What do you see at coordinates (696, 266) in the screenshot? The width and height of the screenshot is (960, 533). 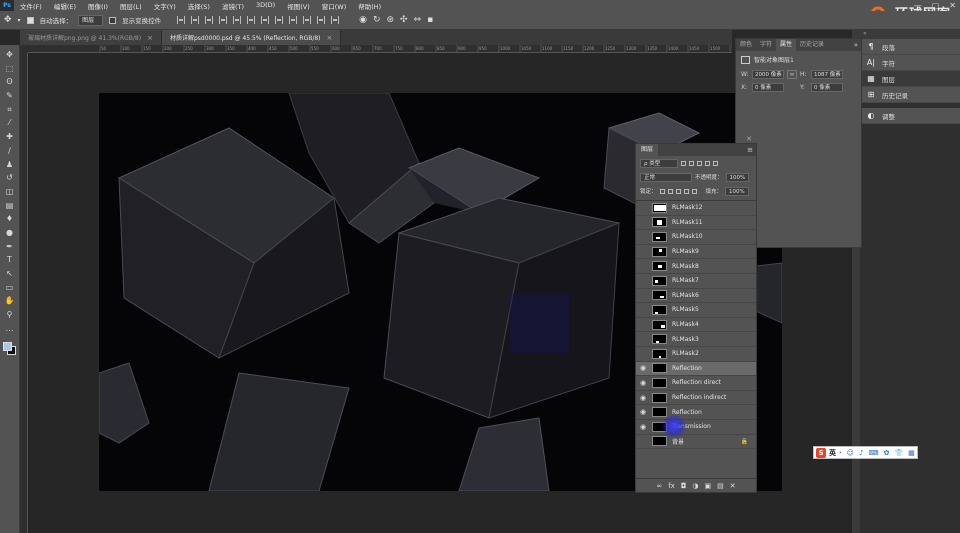 I see `layer-row: RLMask8` at bounding box center [696, 266].